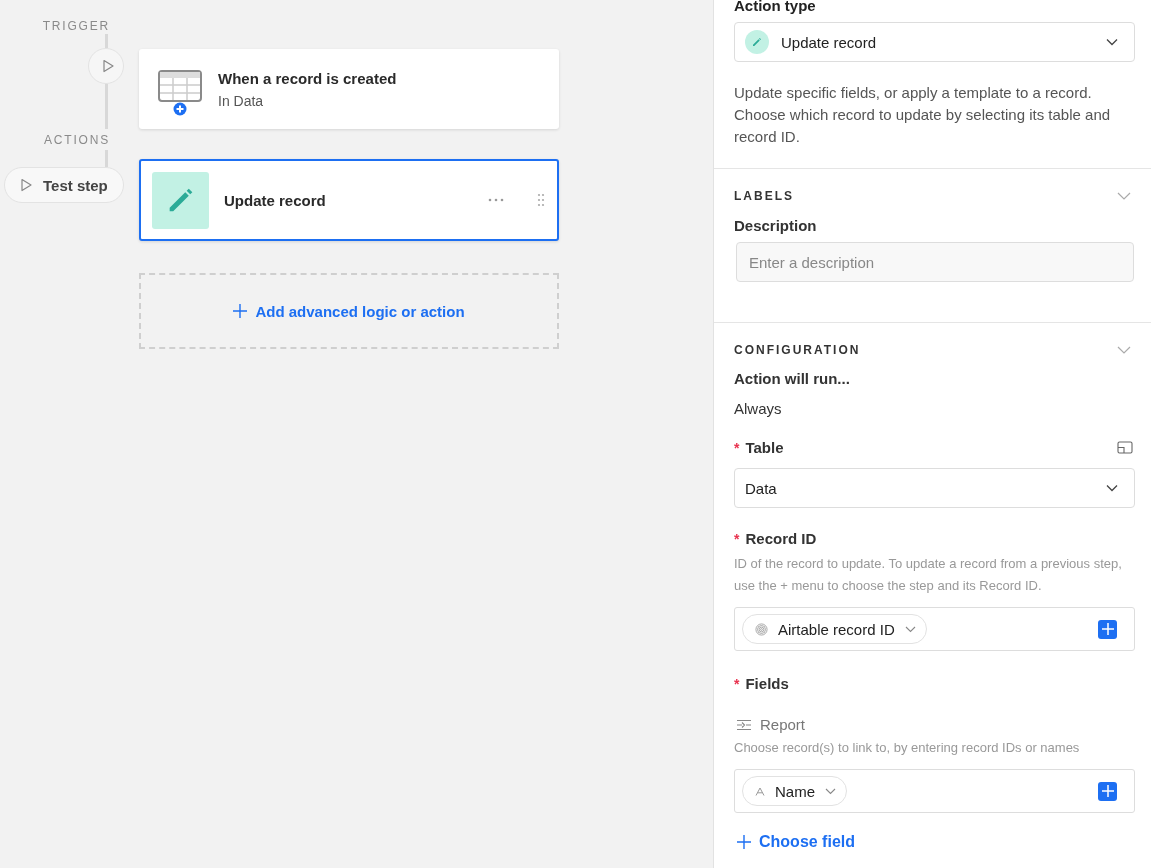 The height and width of the screenshot is (868, 1151). Describe the element at coordinates (64, 185) in the screenshot. I see `test-step-button: Test step` at that location.